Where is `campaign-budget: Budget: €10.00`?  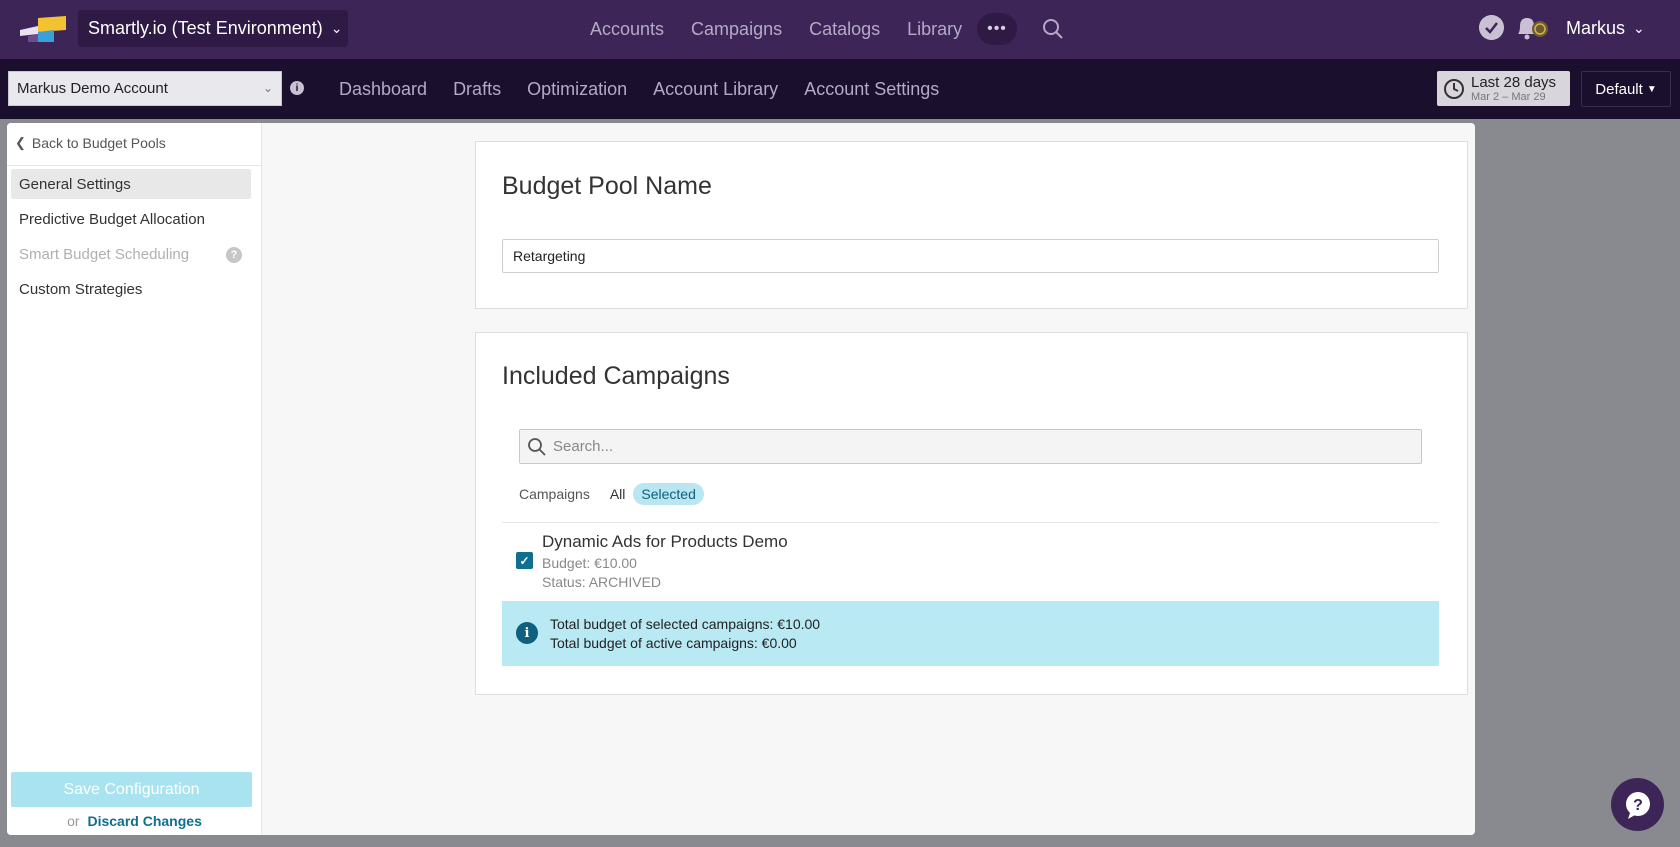 campaign-budget: Budget: €10.00 is located at coordinates (589, 563).